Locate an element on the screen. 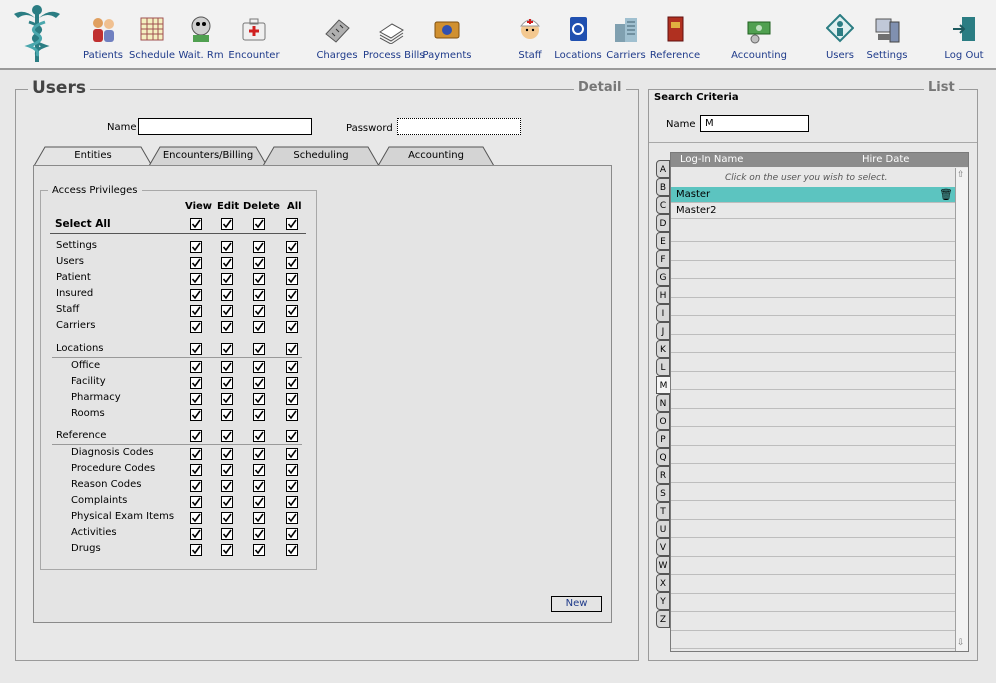  letter-tab-q: Q is located at coordinates (663, 457).